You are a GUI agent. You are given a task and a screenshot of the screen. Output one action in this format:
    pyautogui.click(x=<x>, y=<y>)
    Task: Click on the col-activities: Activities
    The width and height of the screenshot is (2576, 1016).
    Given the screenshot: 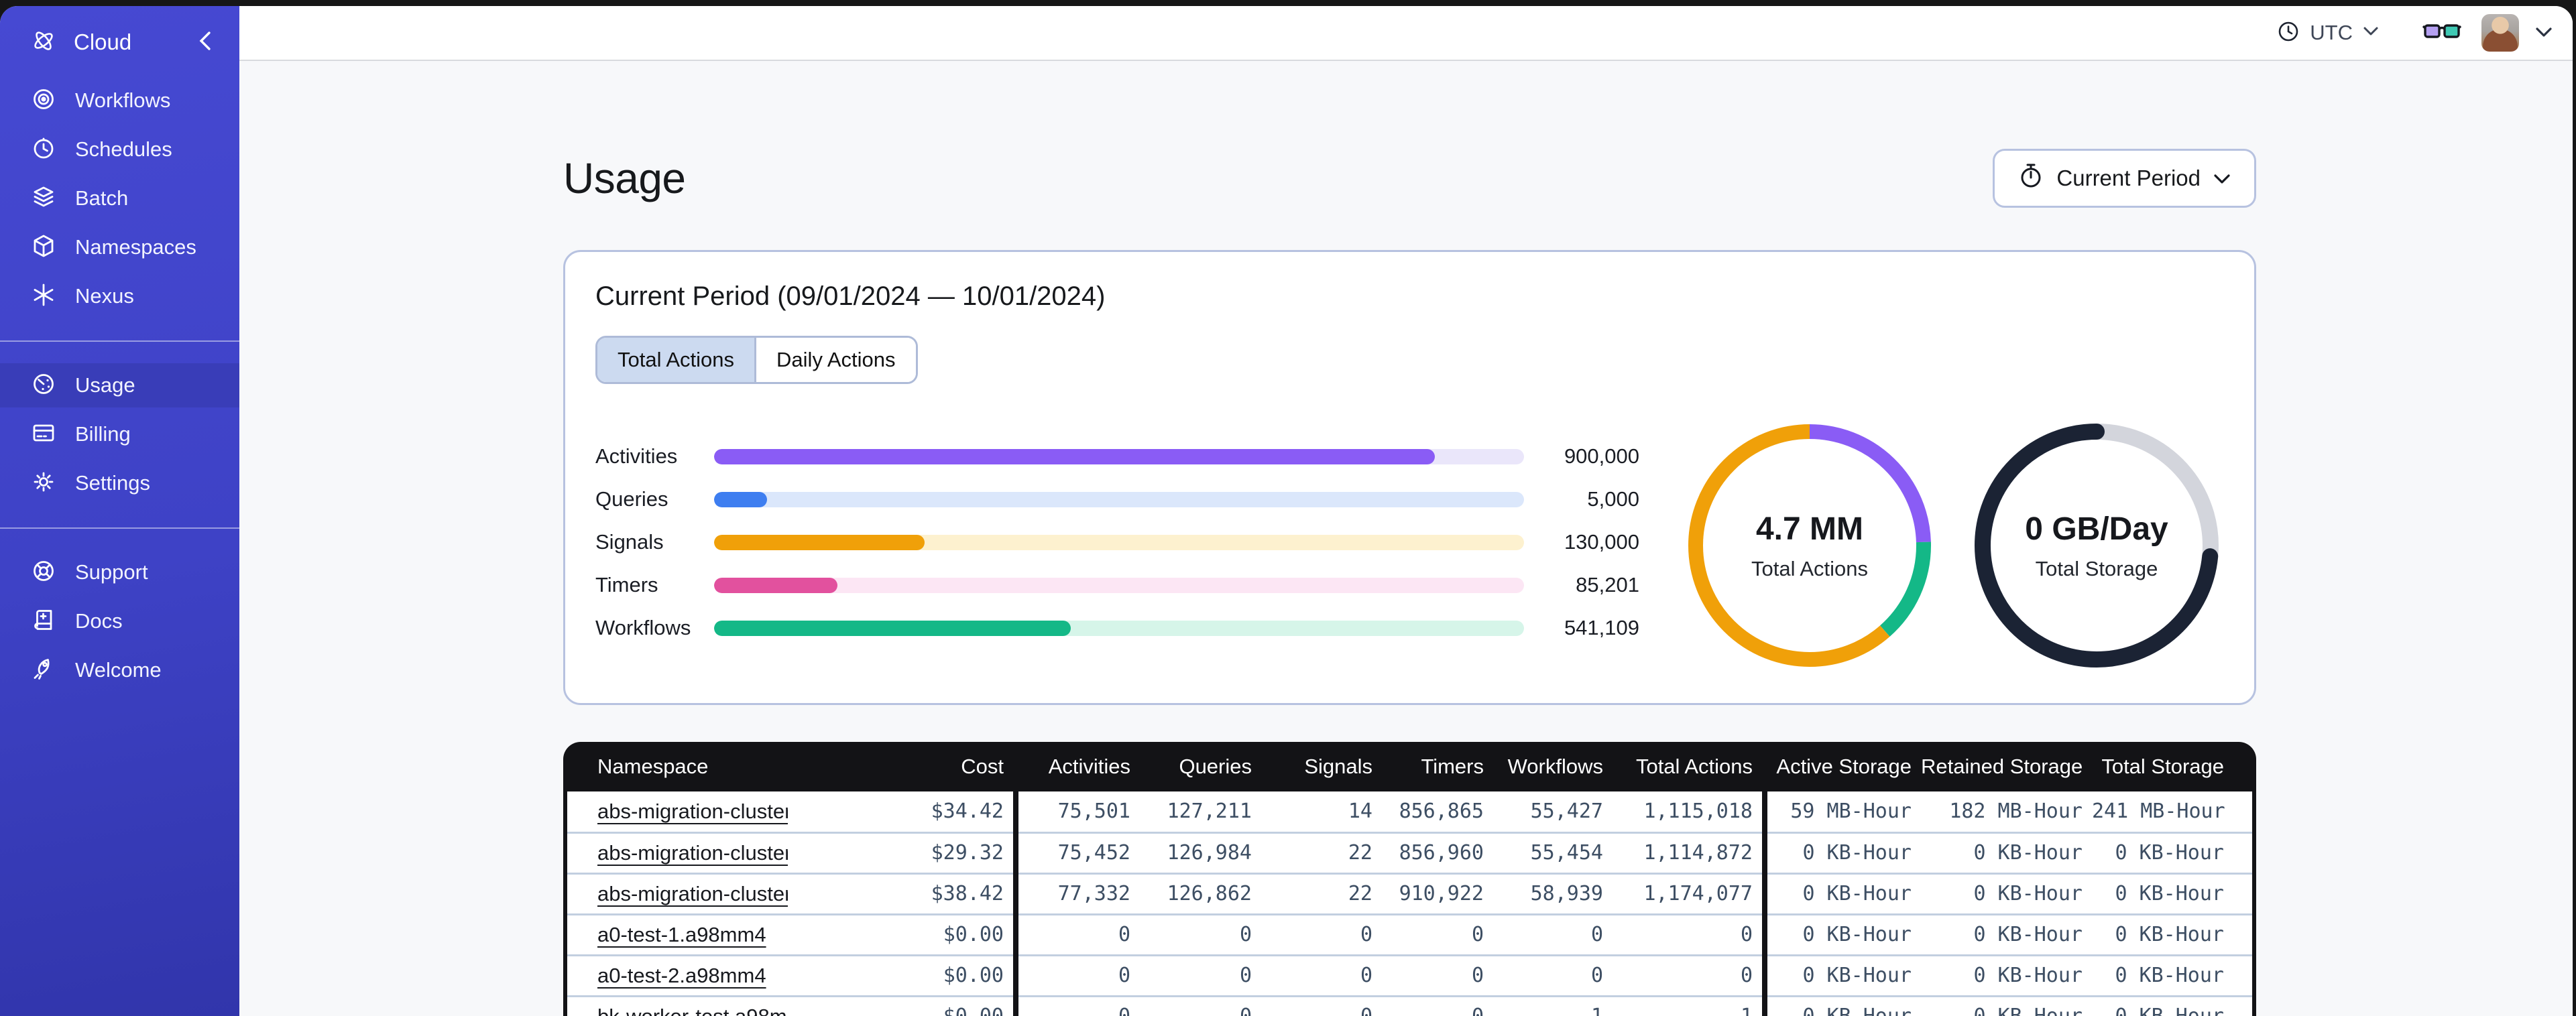 What is the action you would take?
    pyautogui.click(x=1076, y=767)
    